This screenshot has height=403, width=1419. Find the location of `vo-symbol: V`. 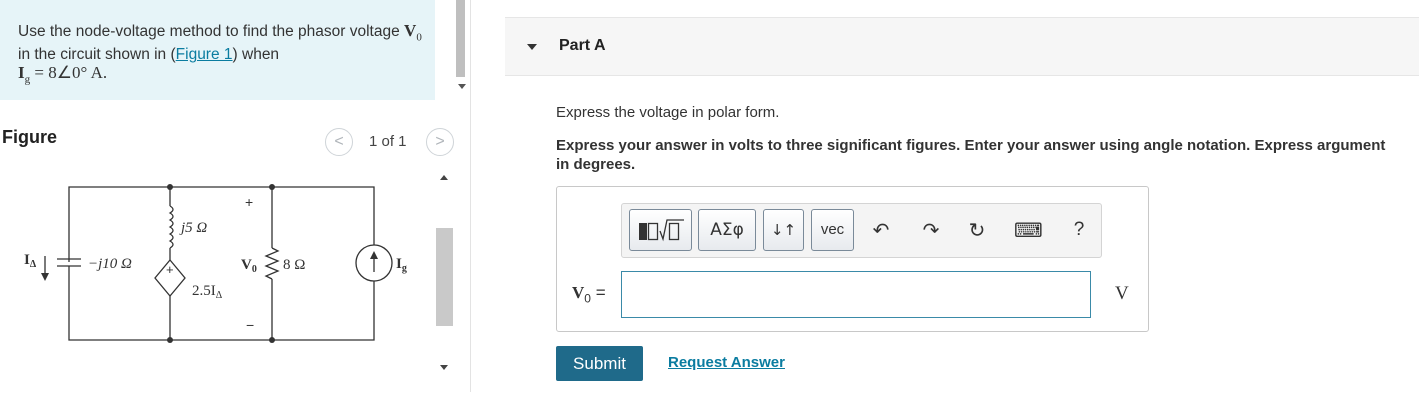

vo-symbol: V is located at coordinates (410, 30).